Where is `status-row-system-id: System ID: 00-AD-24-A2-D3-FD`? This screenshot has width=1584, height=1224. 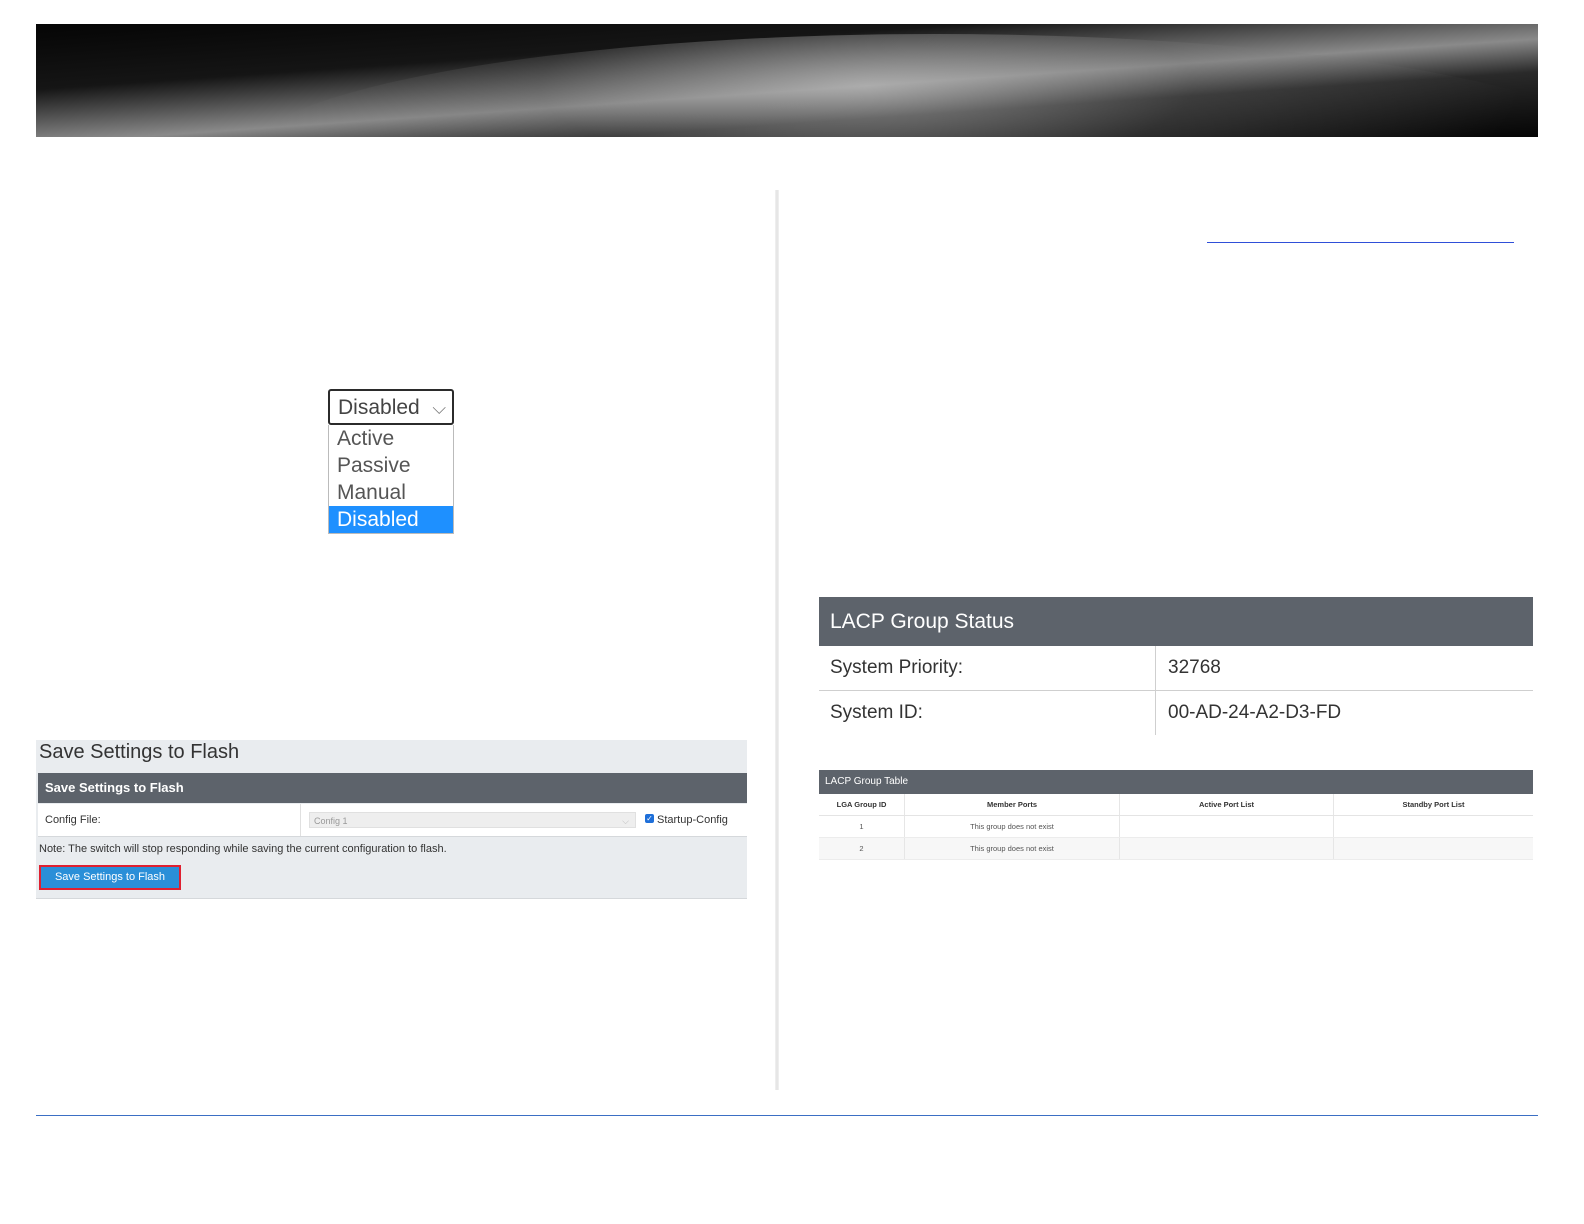
status-row-system-id: System ID: 00-AD-24-A2-D3-FD is located at coordinates (1176, 713).